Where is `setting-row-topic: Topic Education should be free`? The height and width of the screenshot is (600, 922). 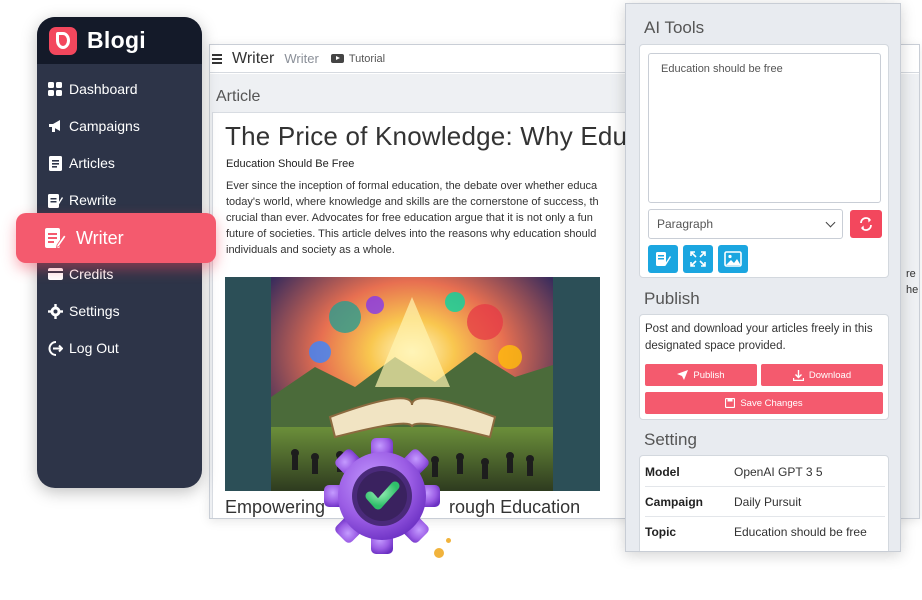 setting-row-topic: Topic Education should be free is located at coordinates (765, 531).